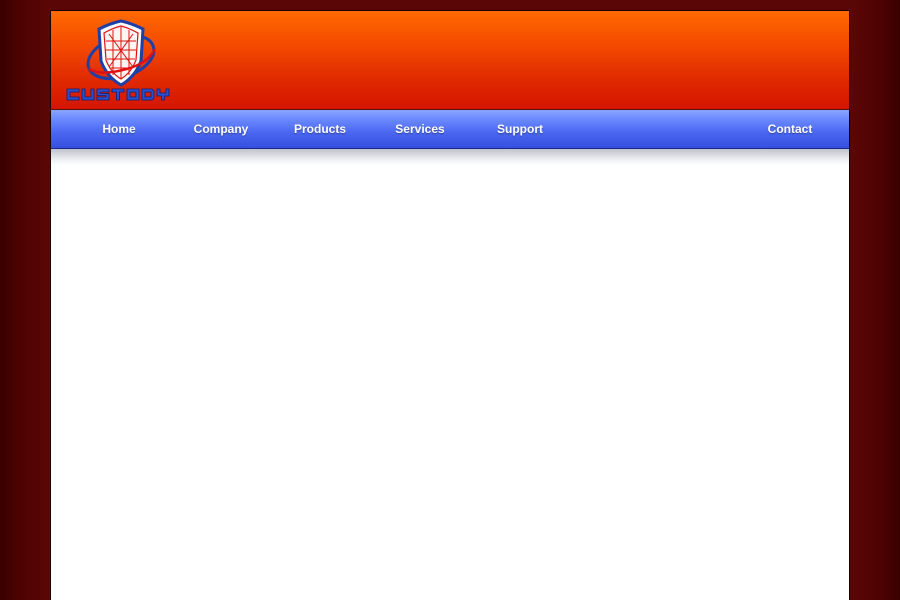 Image resolution: width=900 pixels, height=600 pixels. What do you see at coordinates (118, 60) in the screenshot?
I see `shield-globe-logo-icon` at bounding box center [118, 60].